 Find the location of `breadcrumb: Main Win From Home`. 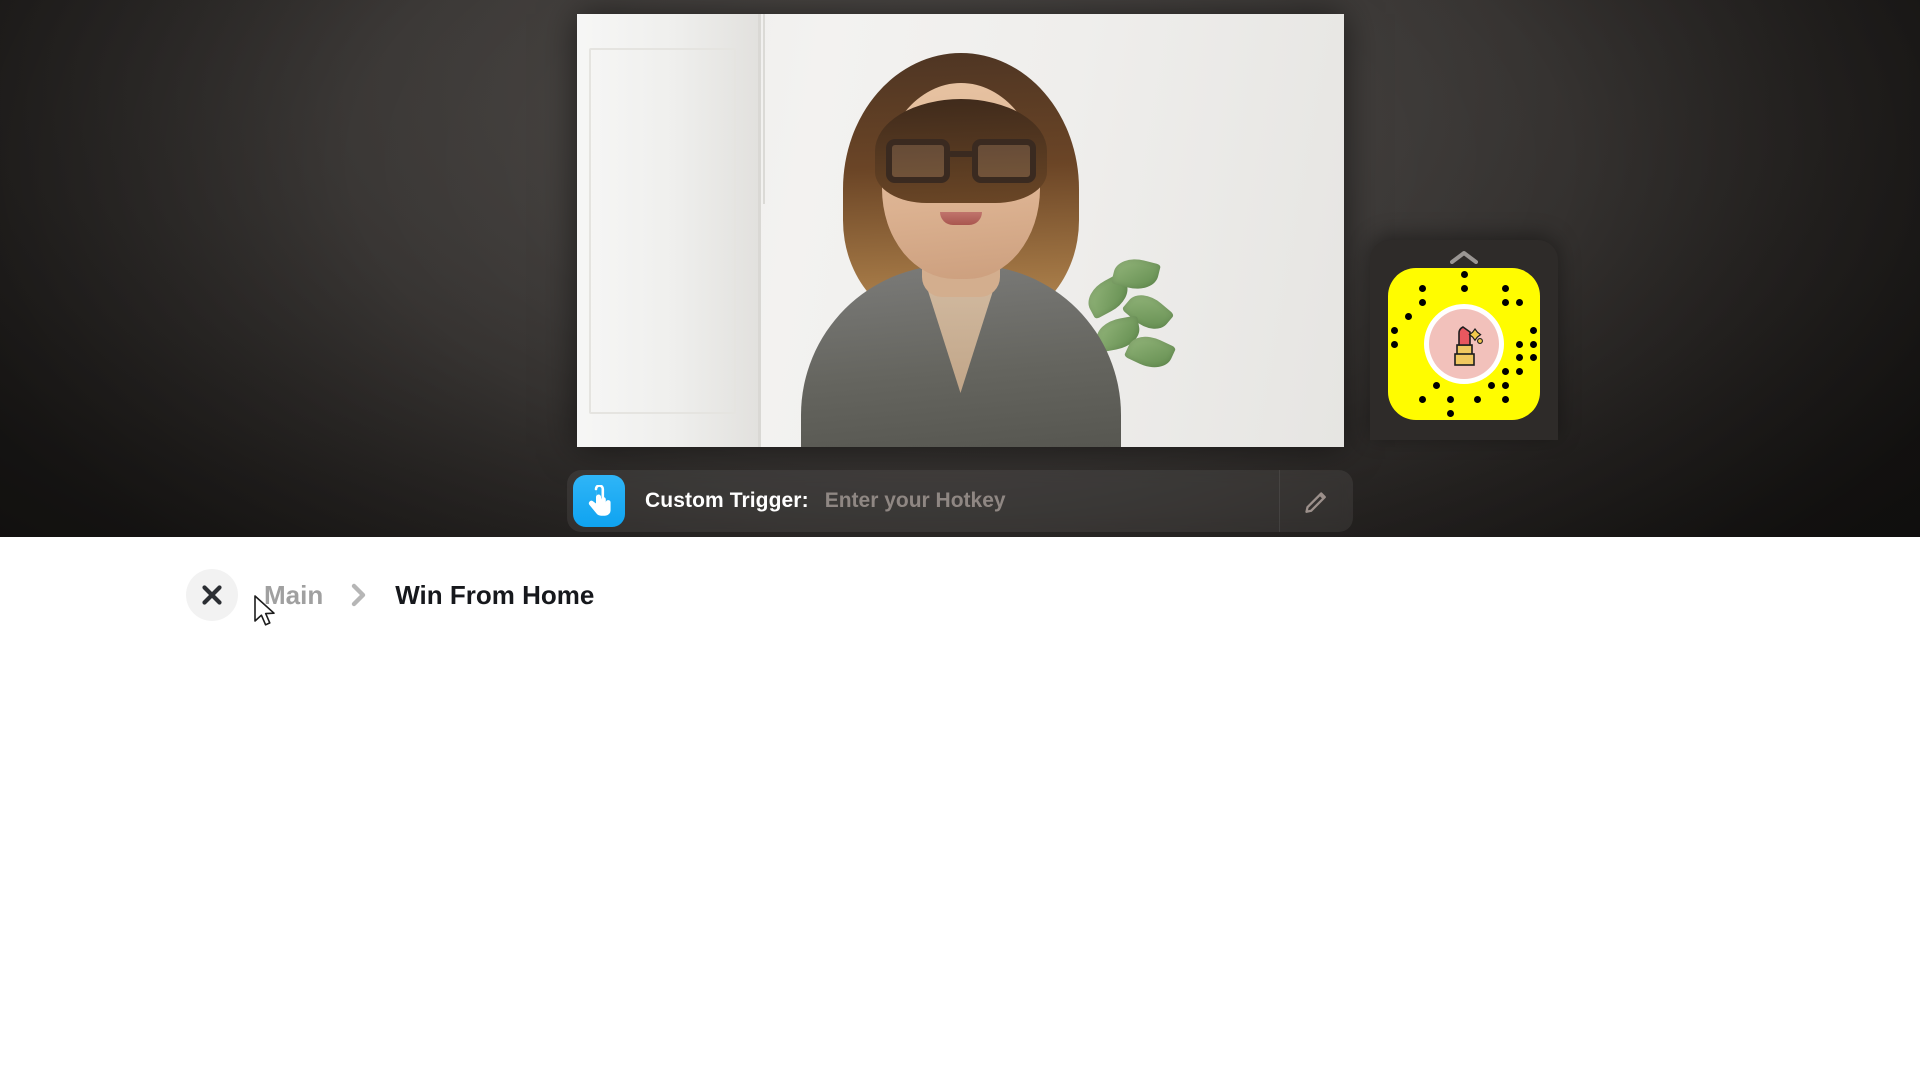

breadcrumb: Main Win From Home is located at coordinates (390, 595).